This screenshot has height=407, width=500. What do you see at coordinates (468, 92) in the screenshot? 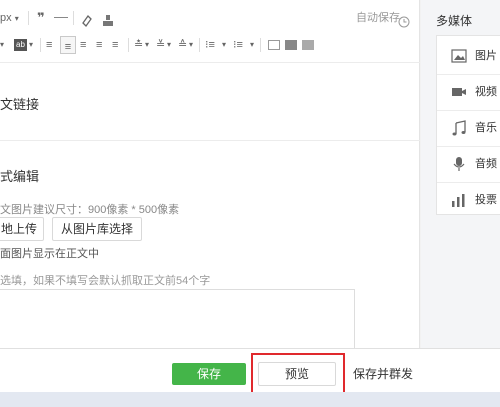
I see `media-item-video: 视频` at bounding box center [468, 92].